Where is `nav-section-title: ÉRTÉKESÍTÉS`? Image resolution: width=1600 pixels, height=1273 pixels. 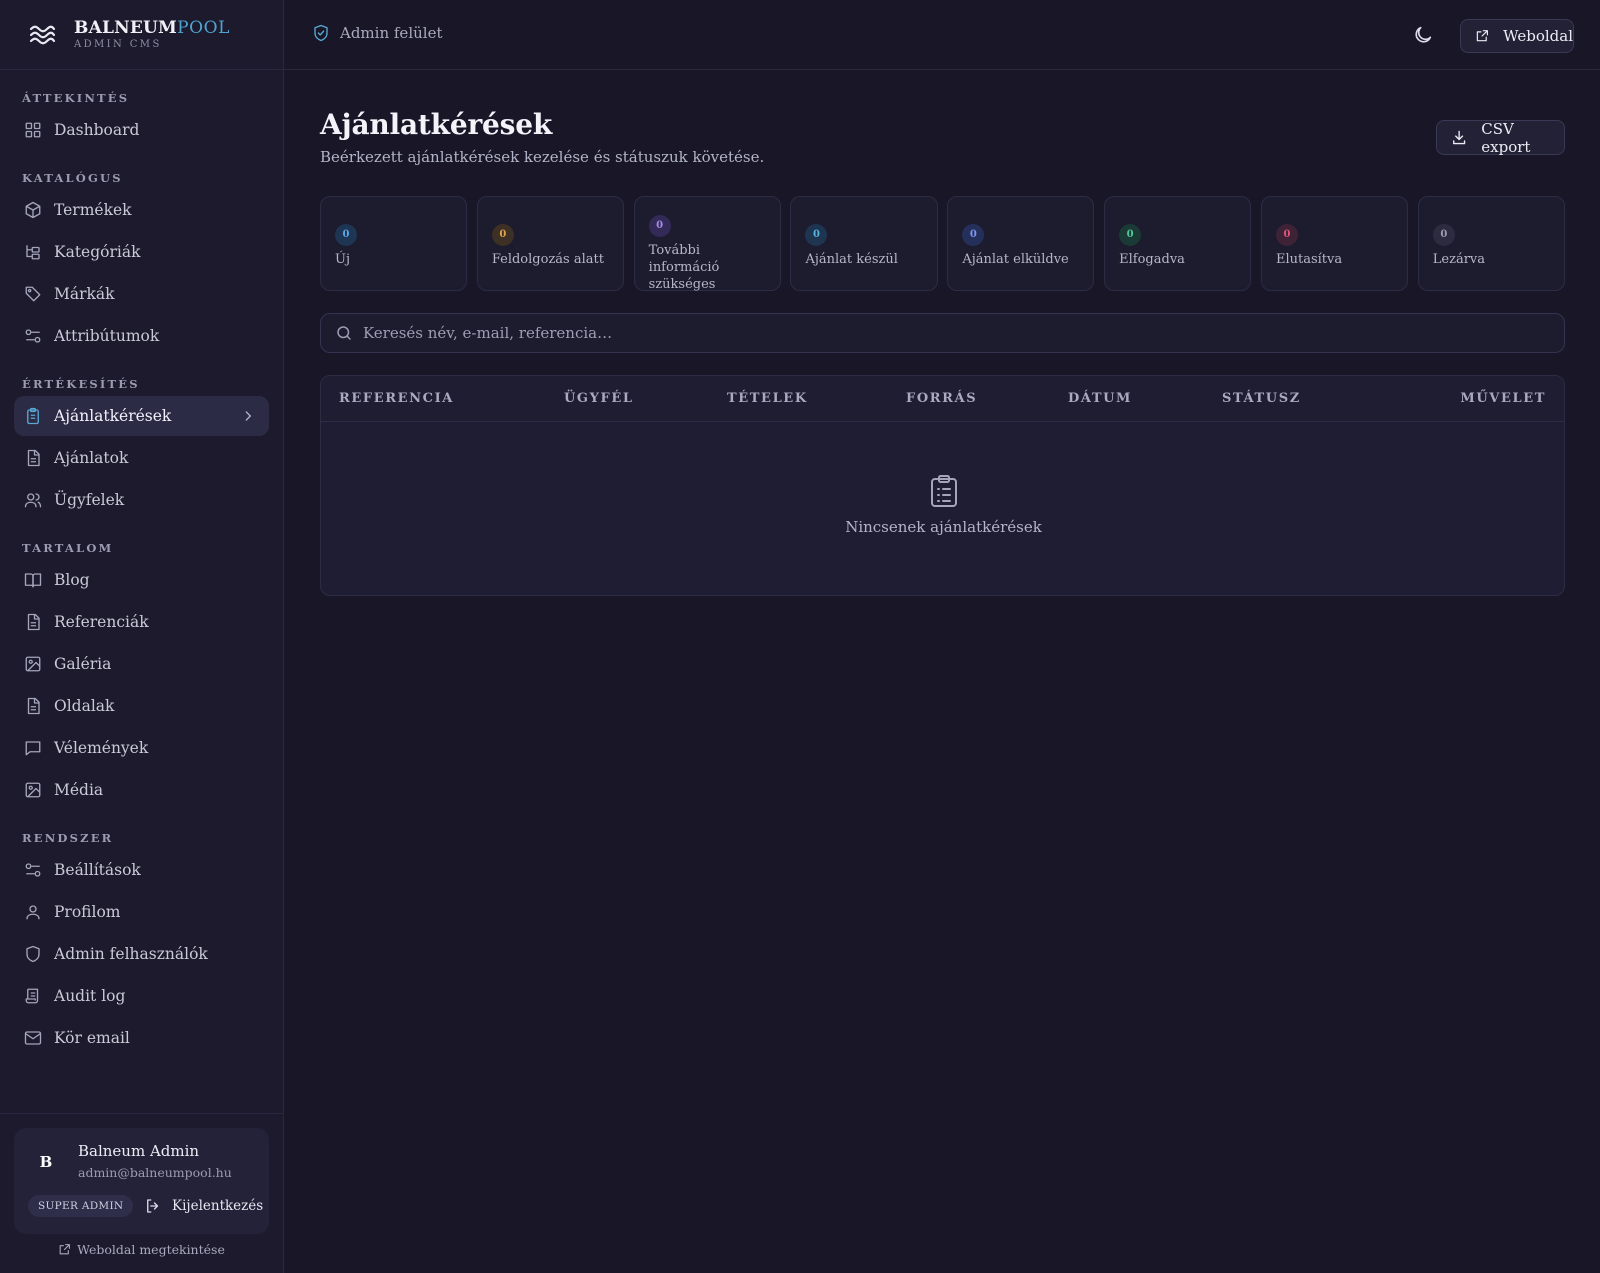
nav-section-title: ÉRTÉKESÍTÉS is located at coordinates (81, 384).